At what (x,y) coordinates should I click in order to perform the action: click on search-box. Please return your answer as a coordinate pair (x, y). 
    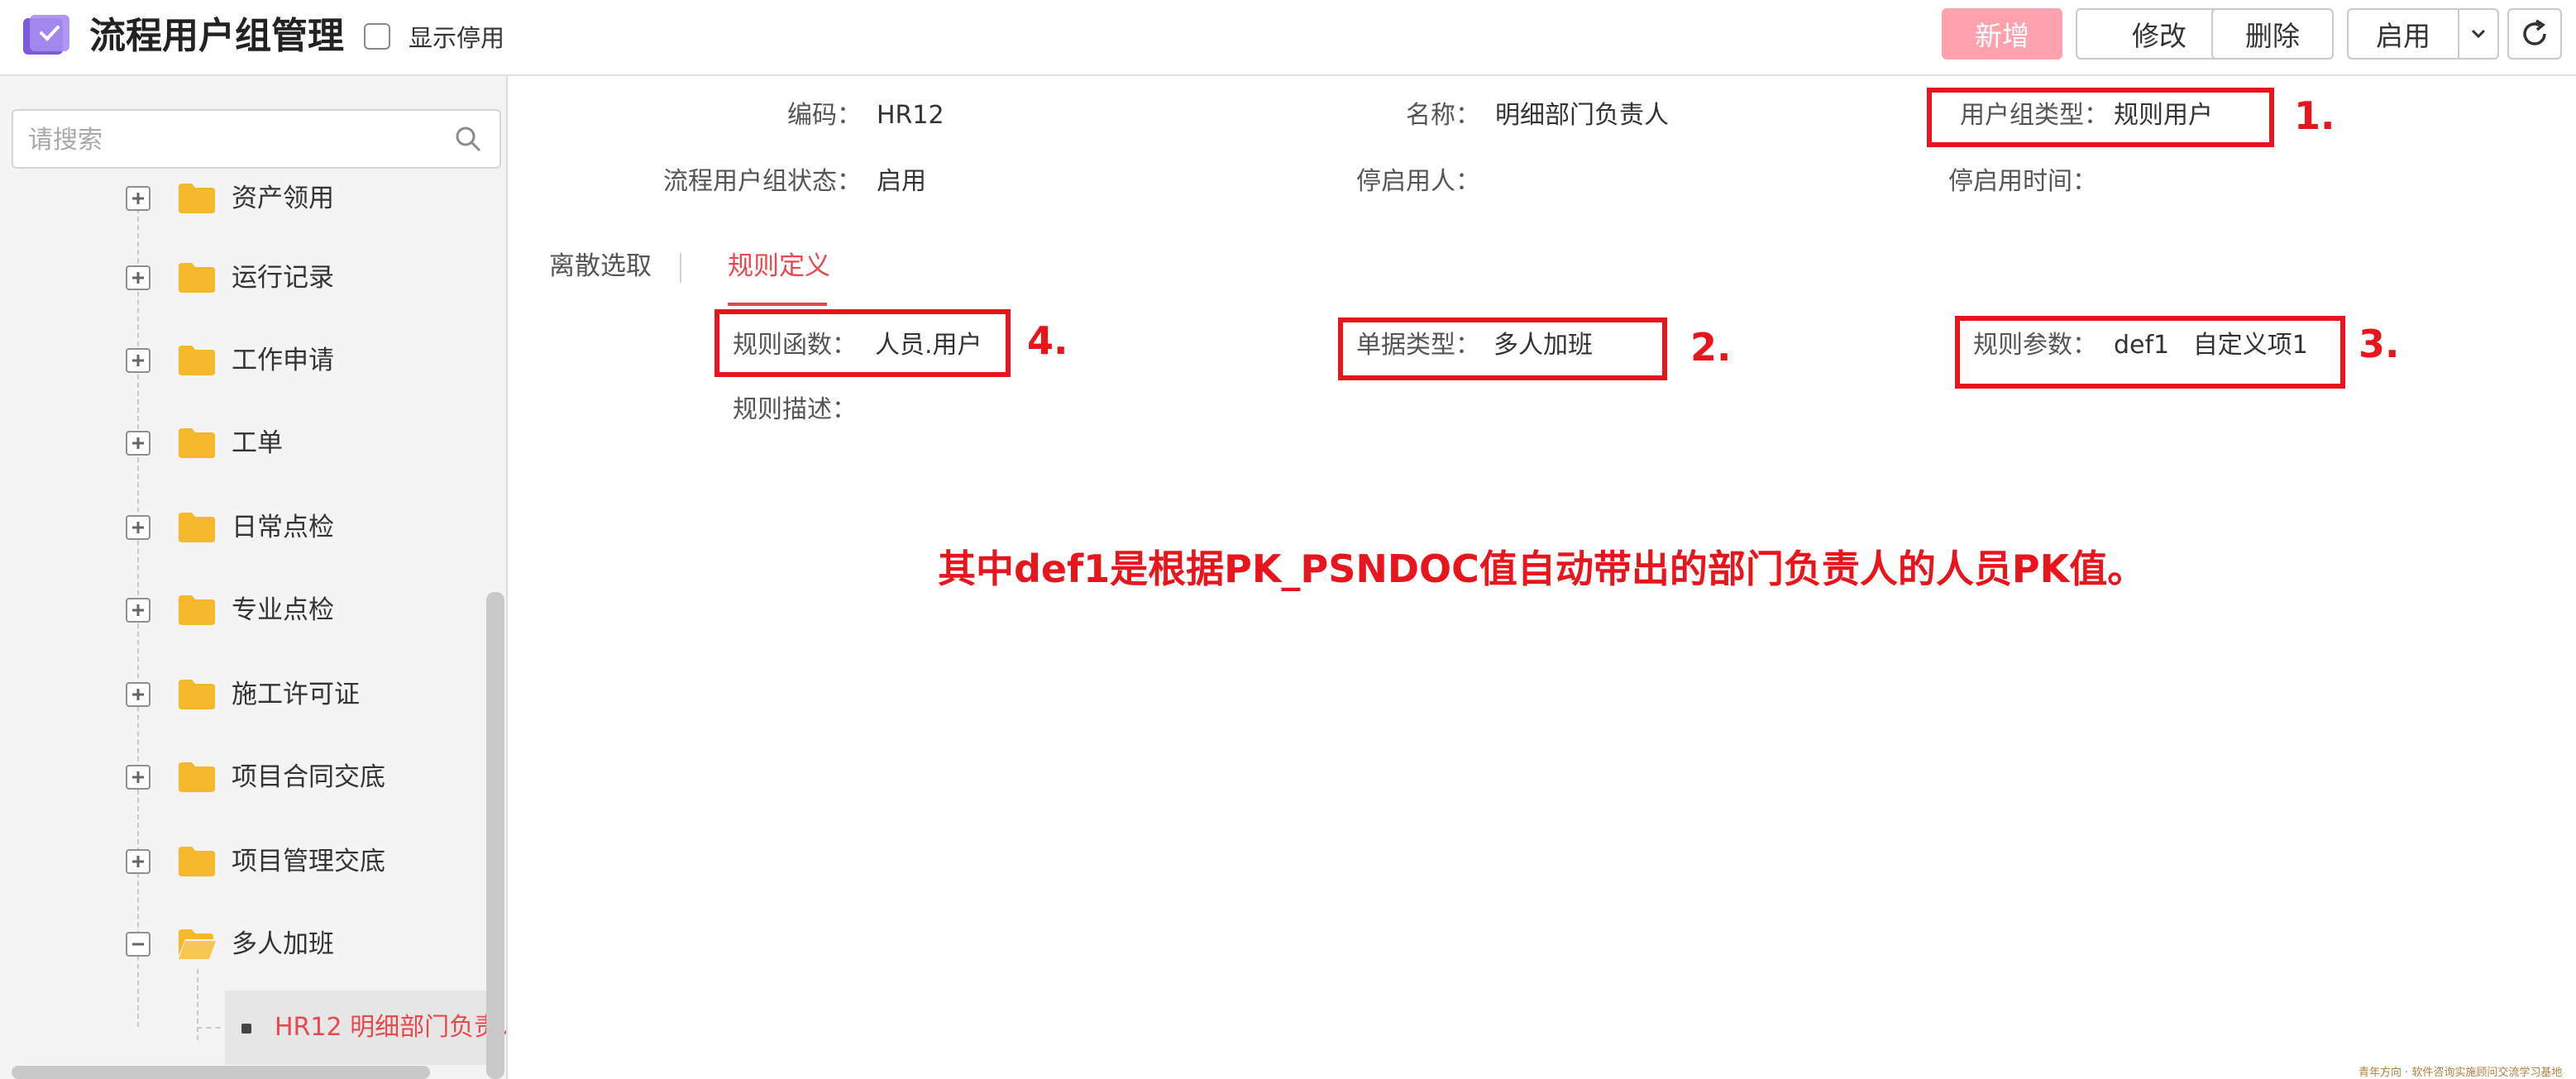
    Looking at the image, I should click on (256, 139).